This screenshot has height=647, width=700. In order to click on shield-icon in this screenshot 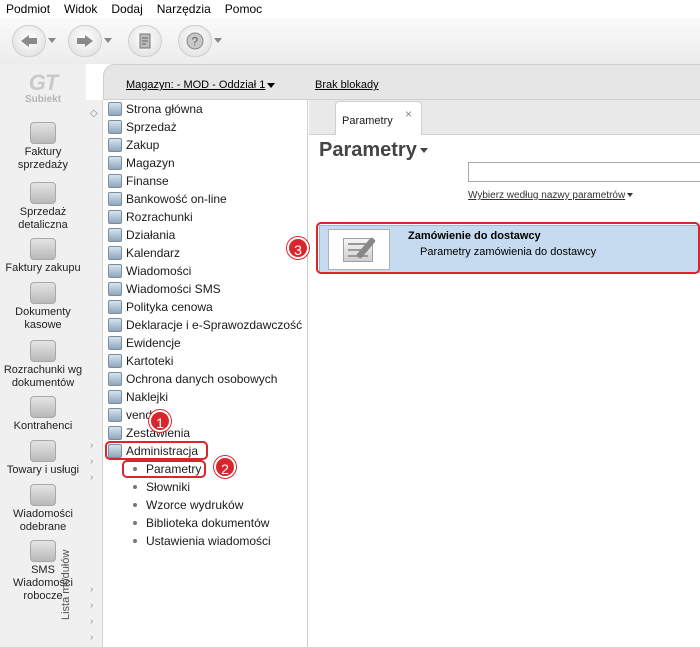, I will do `click(115, 379)`.